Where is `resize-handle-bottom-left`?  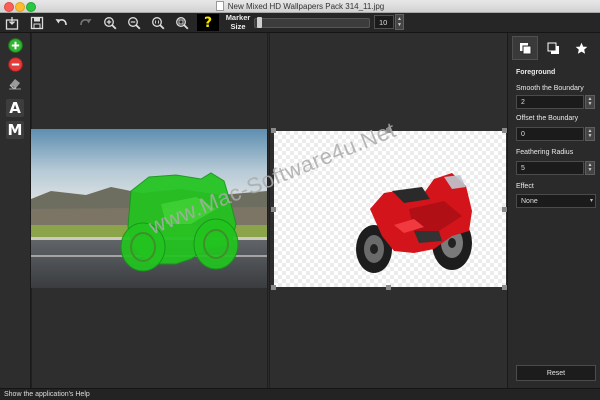 resize-handle-bottom-left is located at coordinates (273, 287).